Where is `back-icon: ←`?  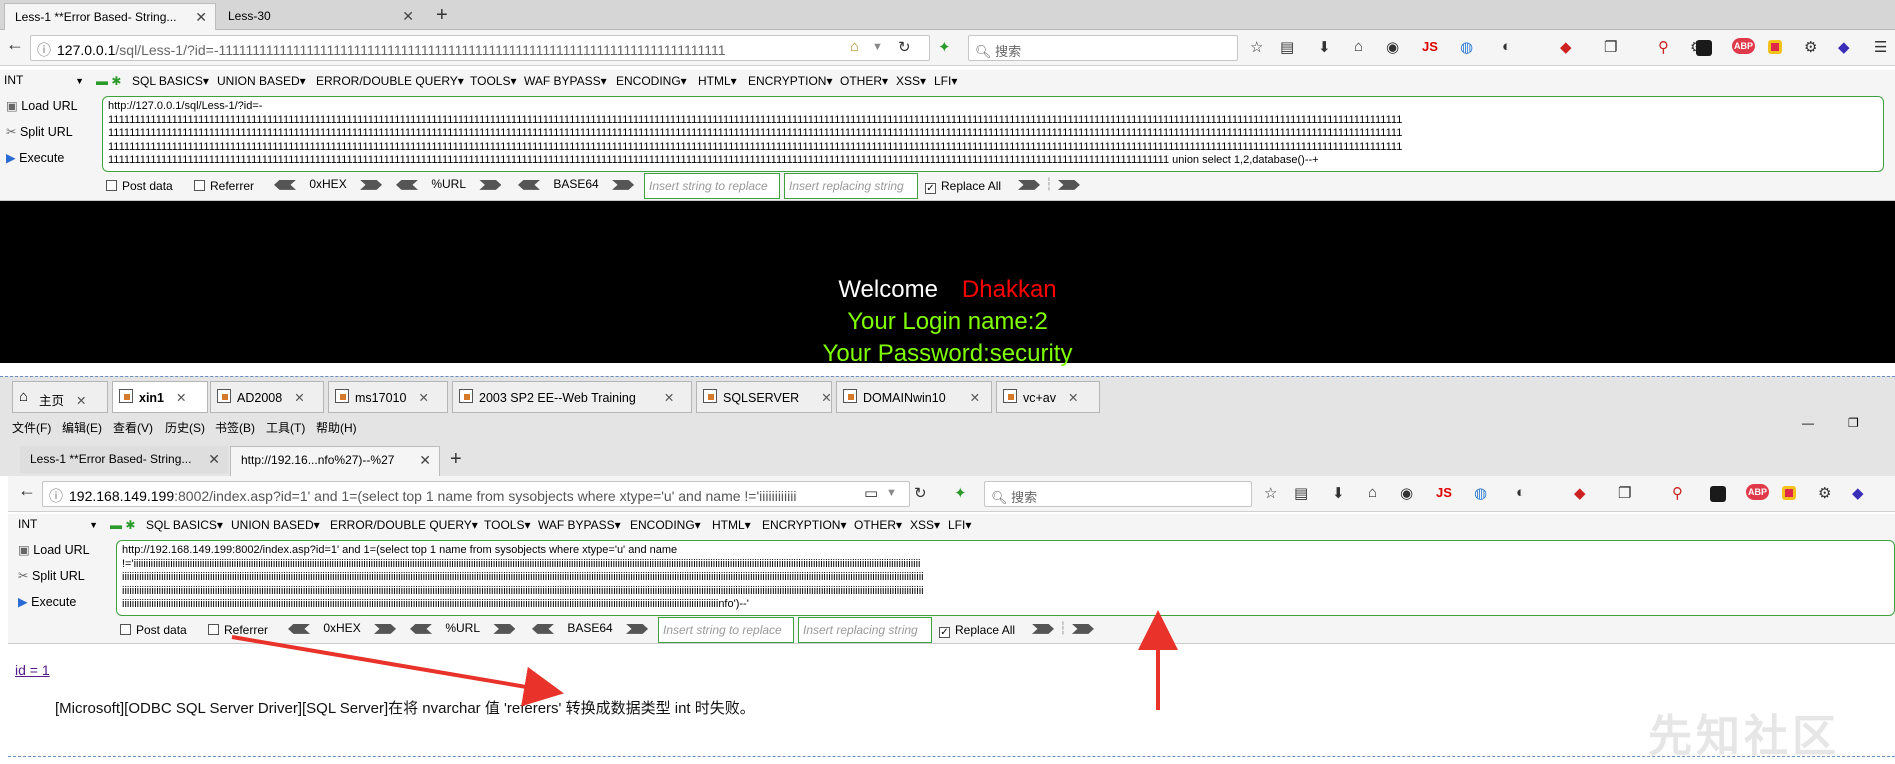
back-icon: ← is located at coordinates (15, 44).